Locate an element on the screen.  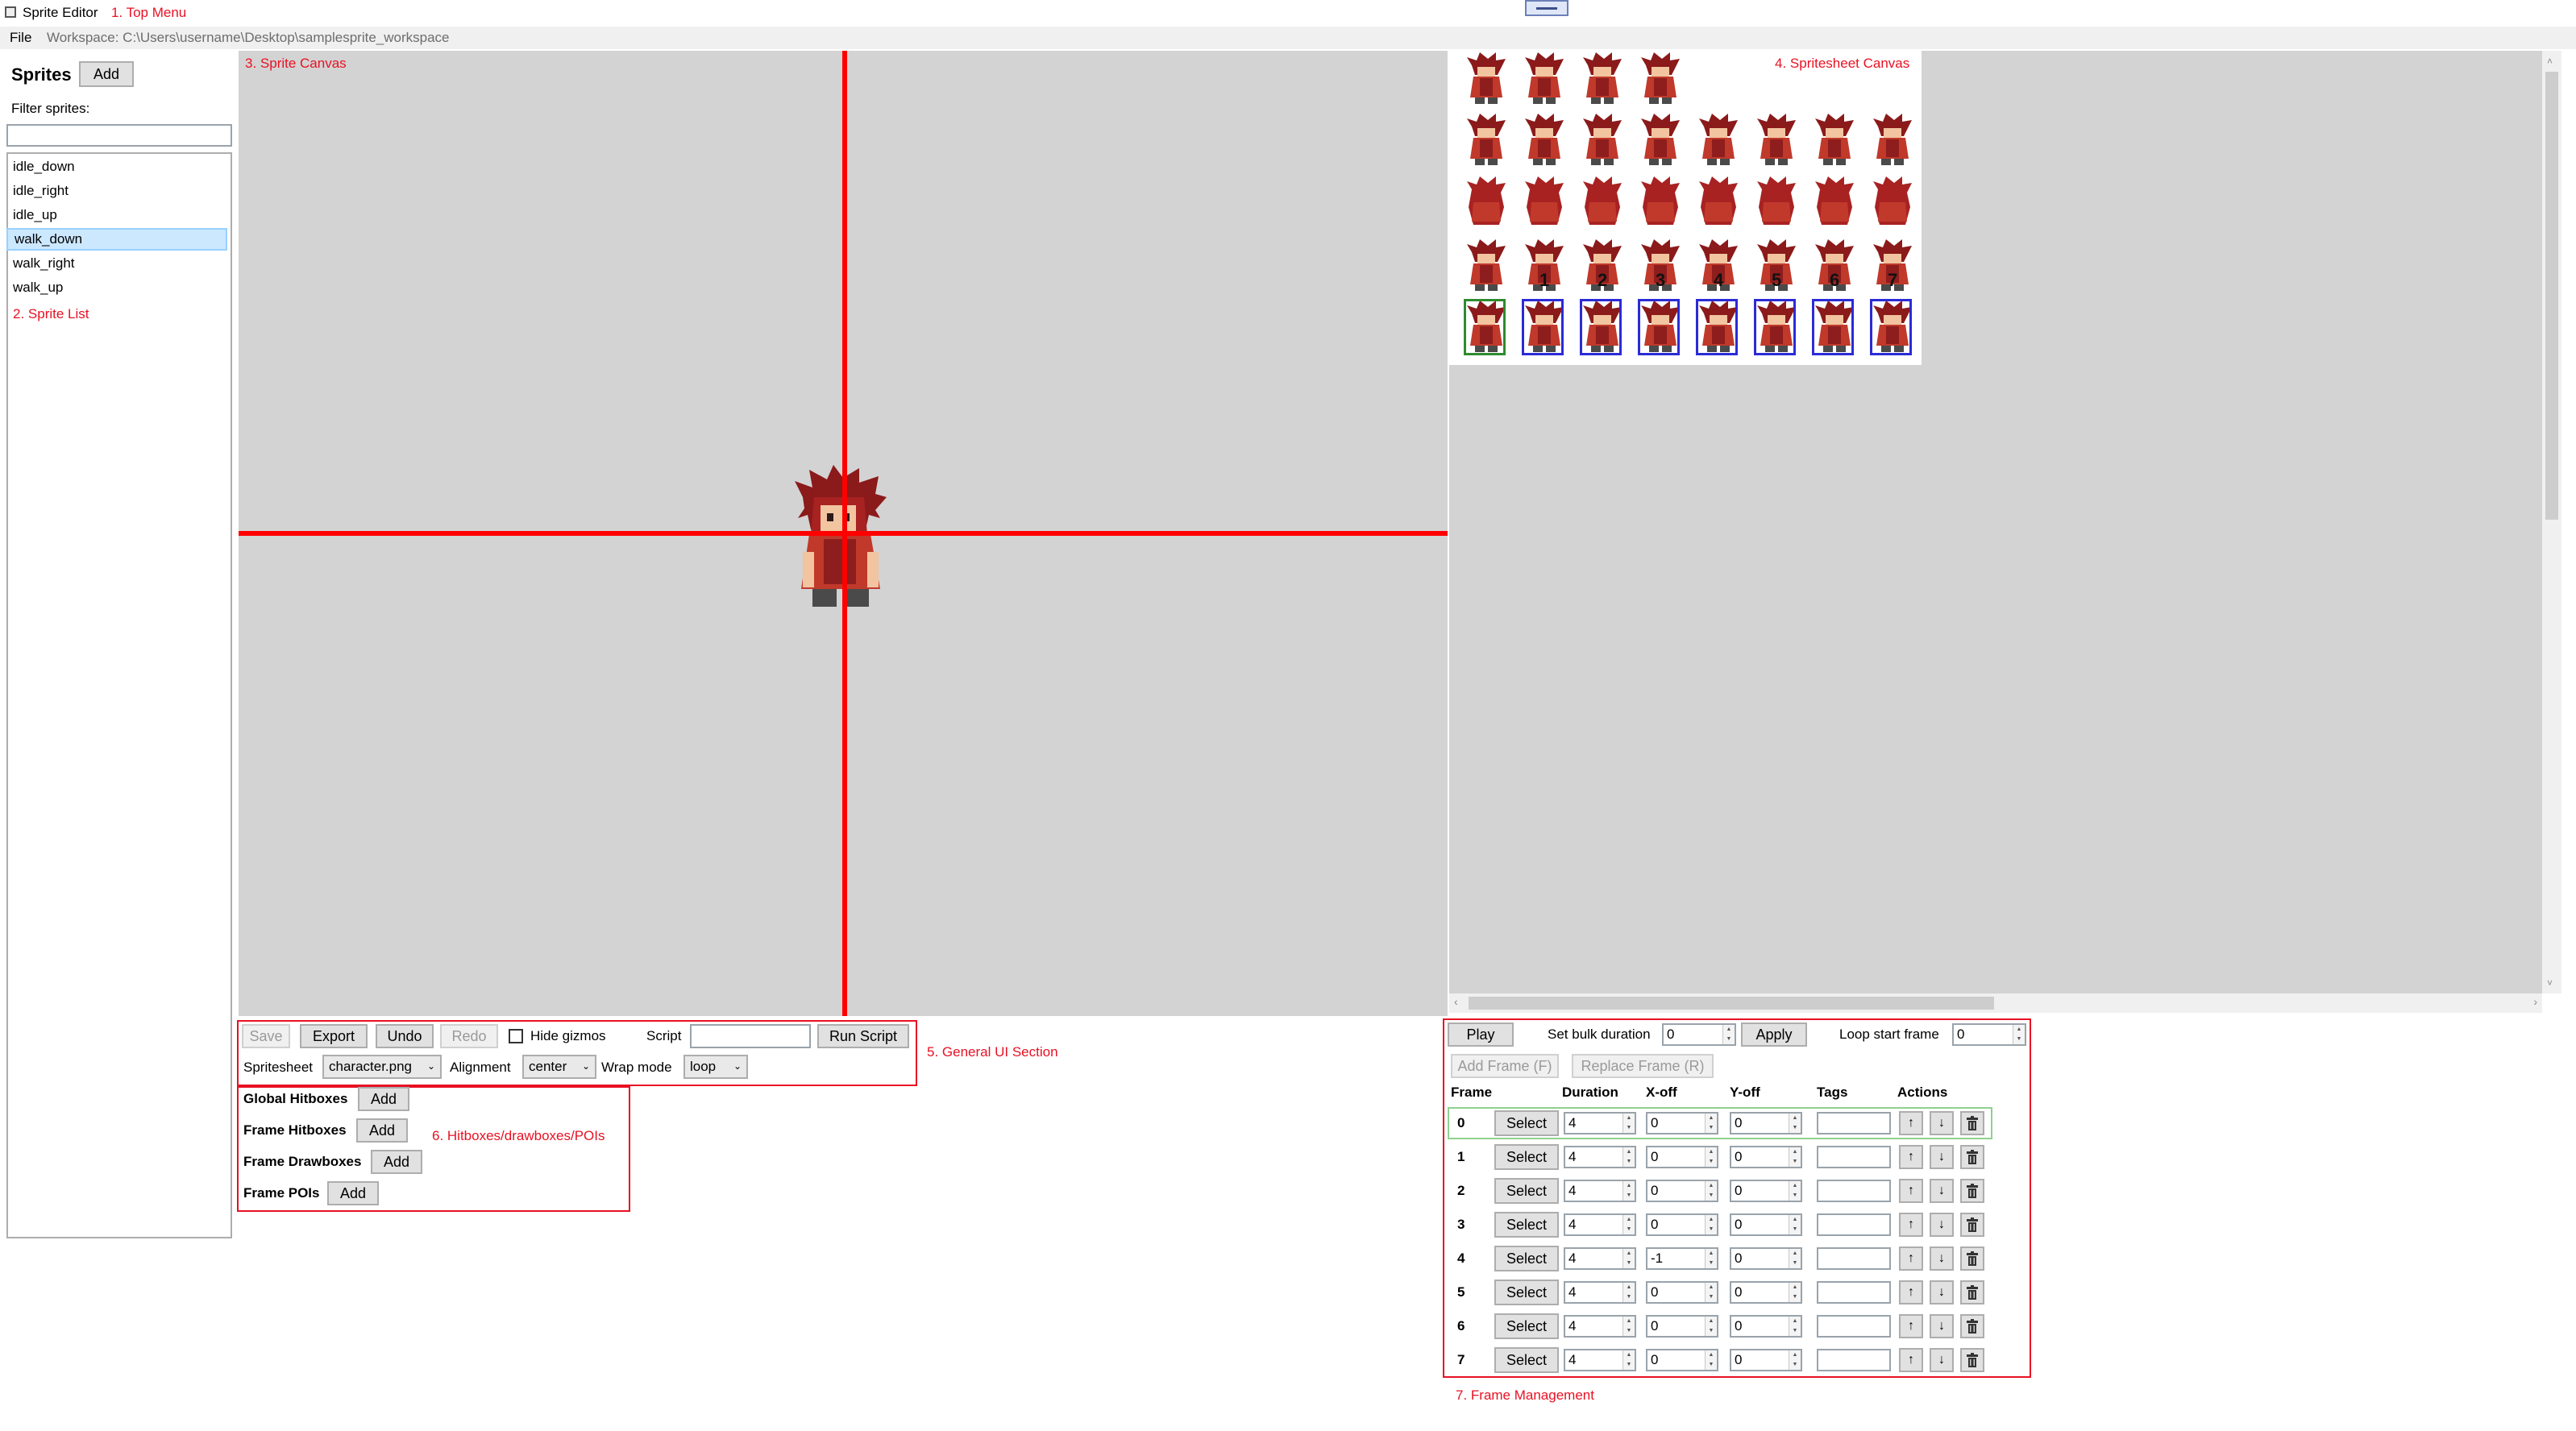
spritesheet-frame: 6 is located at coordinates (1834, 266).